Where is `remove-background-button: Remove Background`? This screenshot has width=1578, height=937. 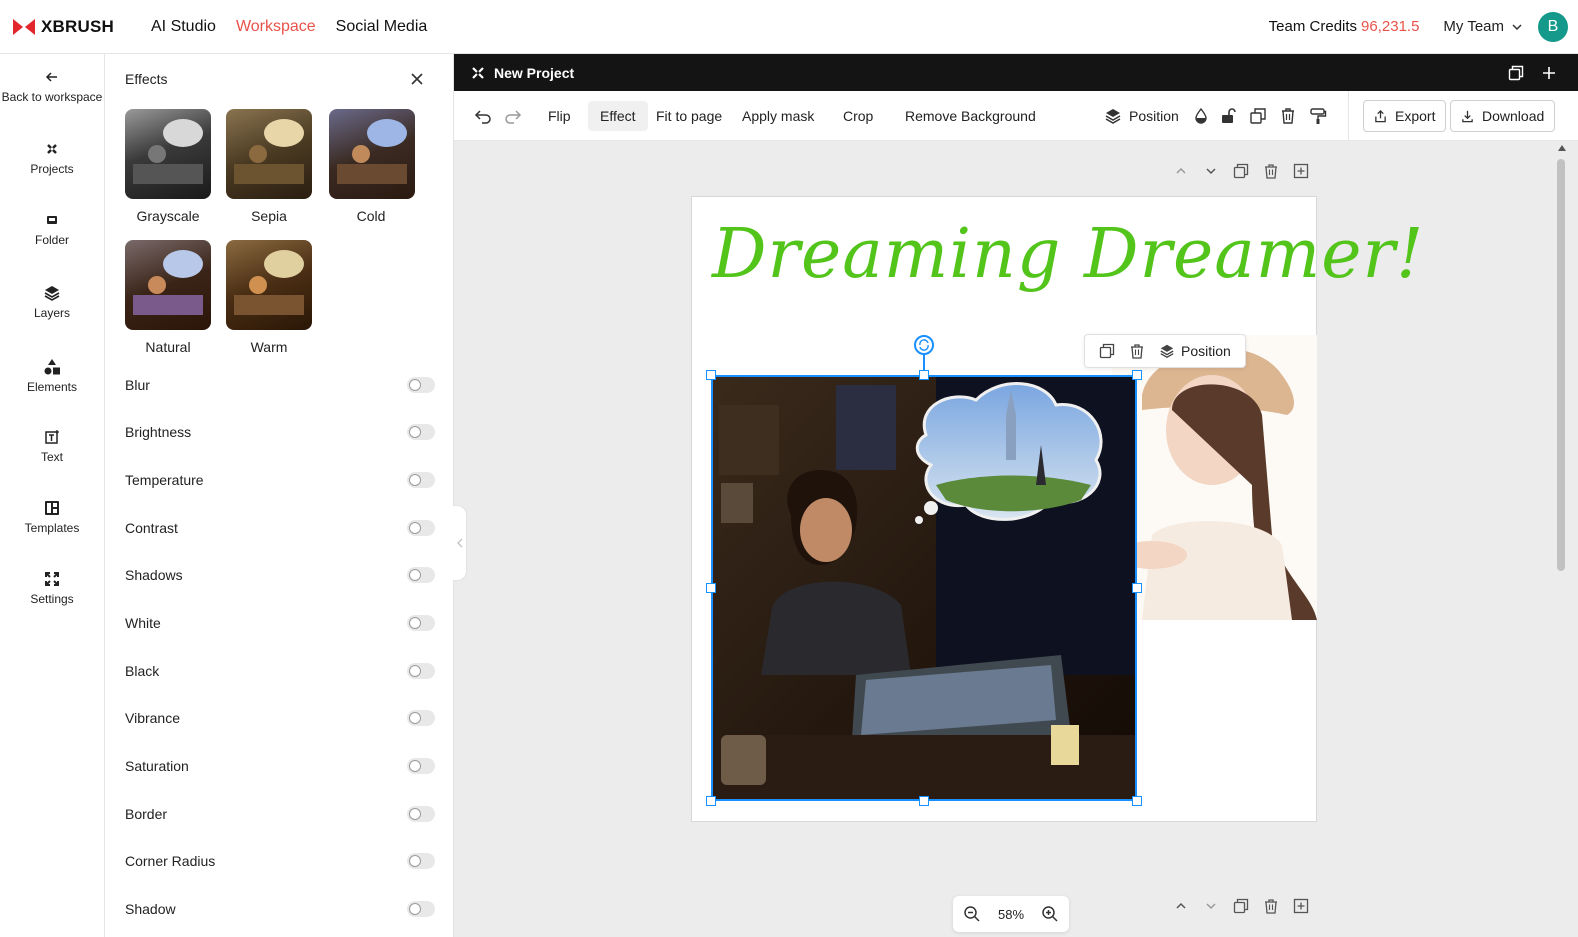 remove-background-button: Remove Background is located at coordinates (970, 116).